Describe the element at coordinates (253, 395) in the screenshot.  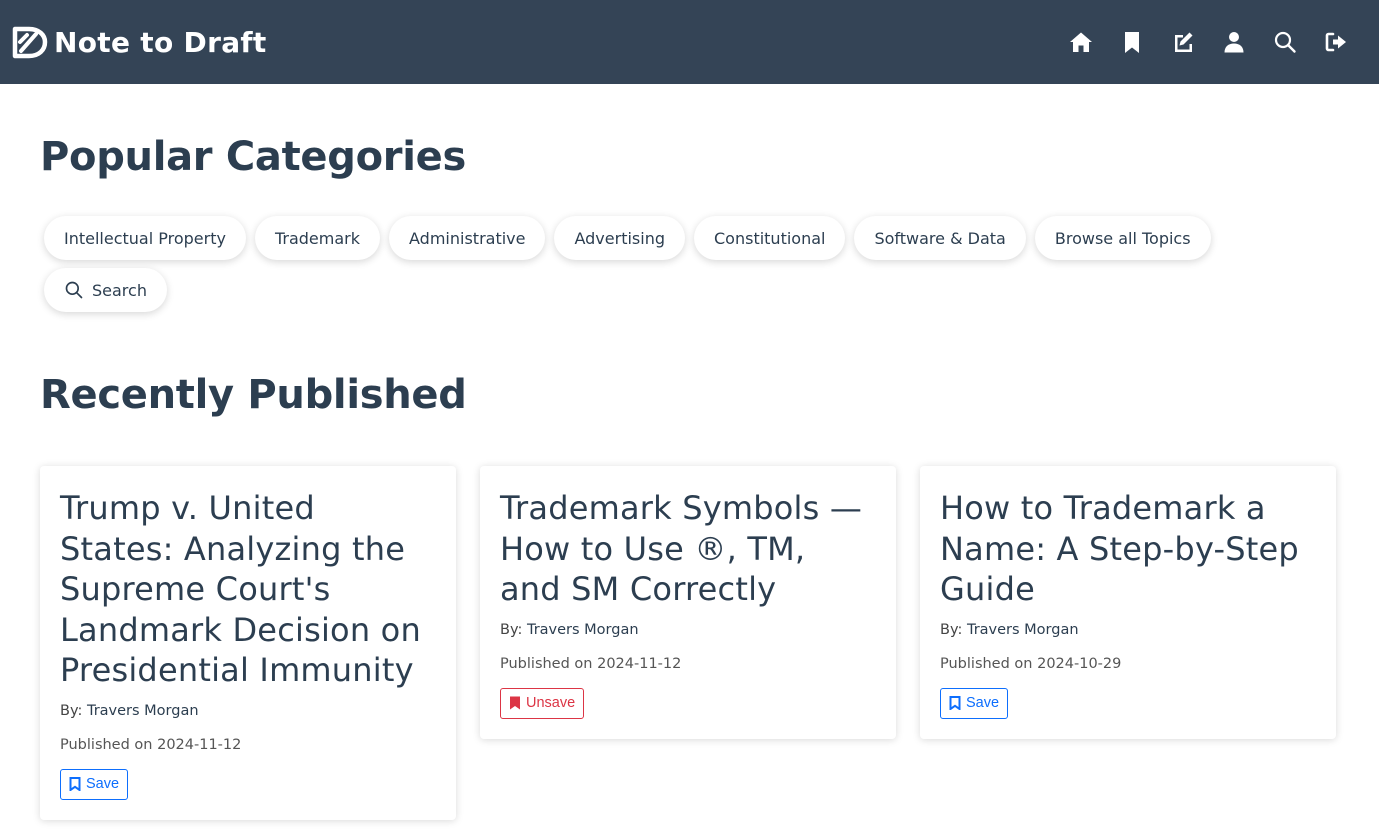
I see `recently-published-title: Recently Published` at that location.